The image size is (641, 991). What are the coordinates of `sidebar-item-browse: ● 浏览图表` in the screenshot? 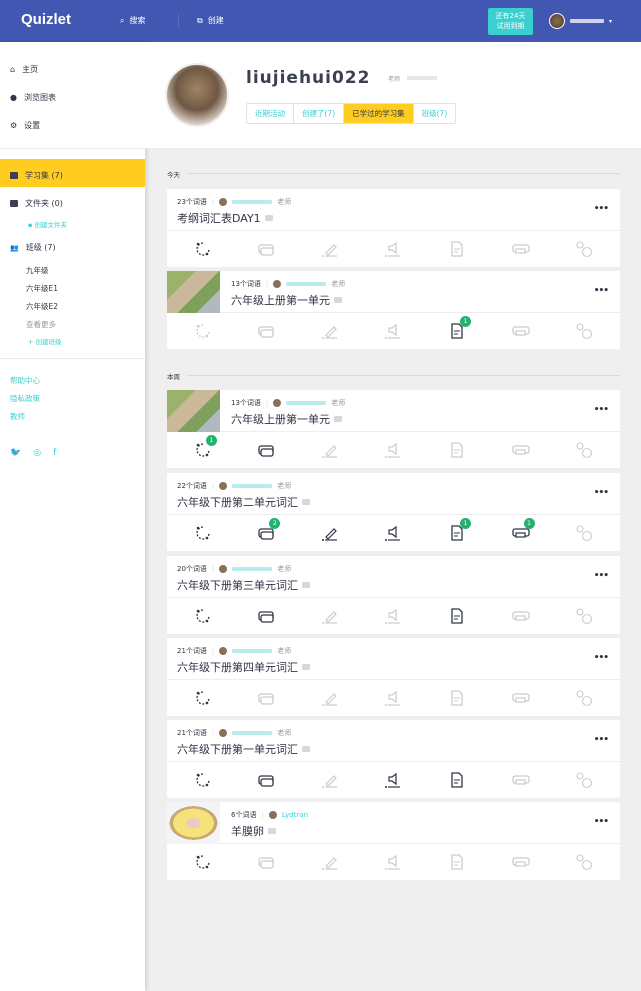 It's located at (33, 97).